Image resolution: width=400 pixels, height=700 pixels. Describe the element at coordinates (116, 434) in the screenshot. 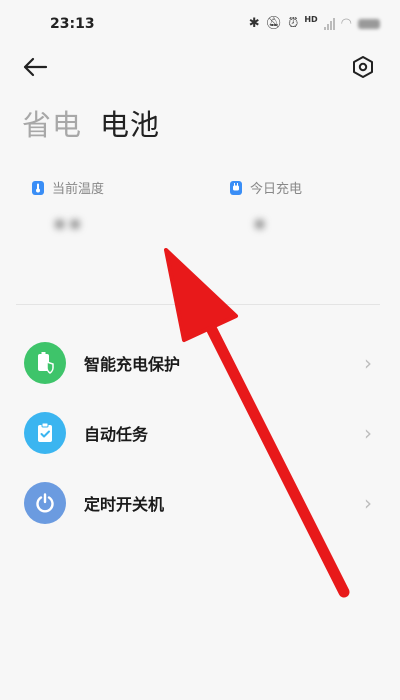

I see `list-item-label: 自动任务` at that location.